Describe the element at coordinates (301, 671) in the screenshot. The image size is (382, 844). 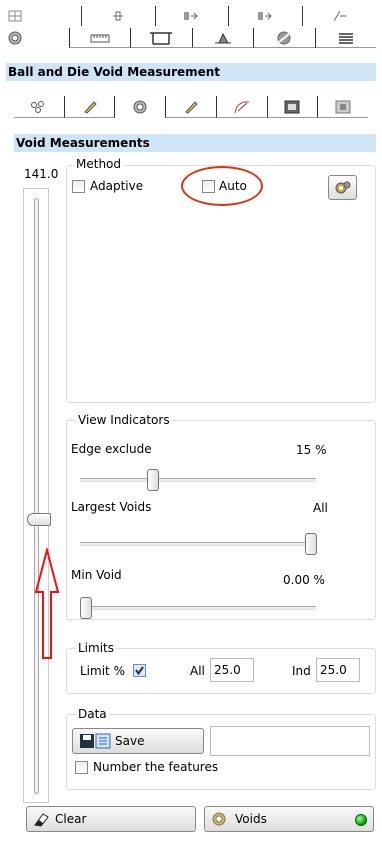
I see `ind-label: Ind` at that location.